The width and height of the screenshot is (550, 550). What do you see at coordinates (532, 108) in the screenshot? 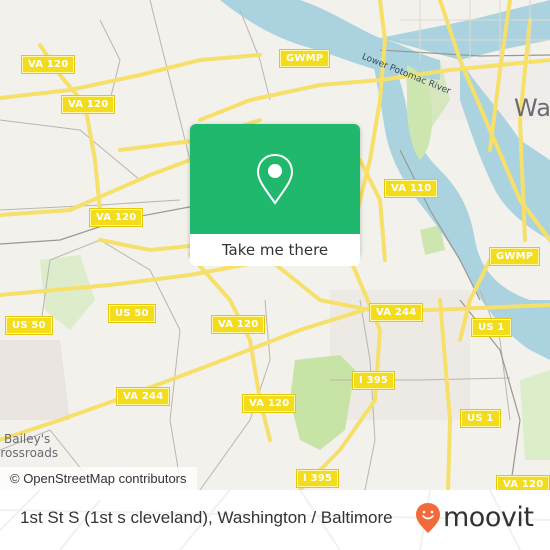
I see `place-label-washington: Was` at bounding box center [532, 108].